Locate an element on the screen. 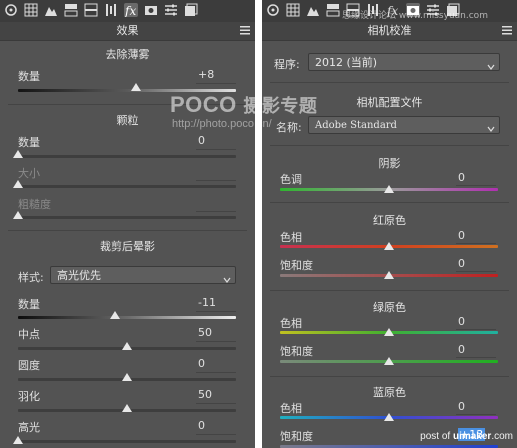 The image size is (517, 448). forum-watermark: 思缘设计论坛 www.missyuan.com is located at coordinates (415, 16).